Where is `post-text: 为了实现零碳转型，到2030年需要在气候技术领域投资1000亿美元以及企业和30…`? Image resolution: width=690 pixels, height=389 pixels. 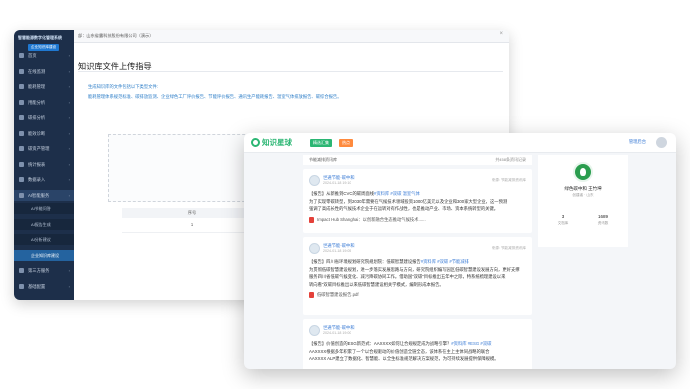
post-text: 为了实现零碳转型，到2030年需要在气候技术领域投资1000亿美元以及企业和30… is located at coordinates (408, 201).